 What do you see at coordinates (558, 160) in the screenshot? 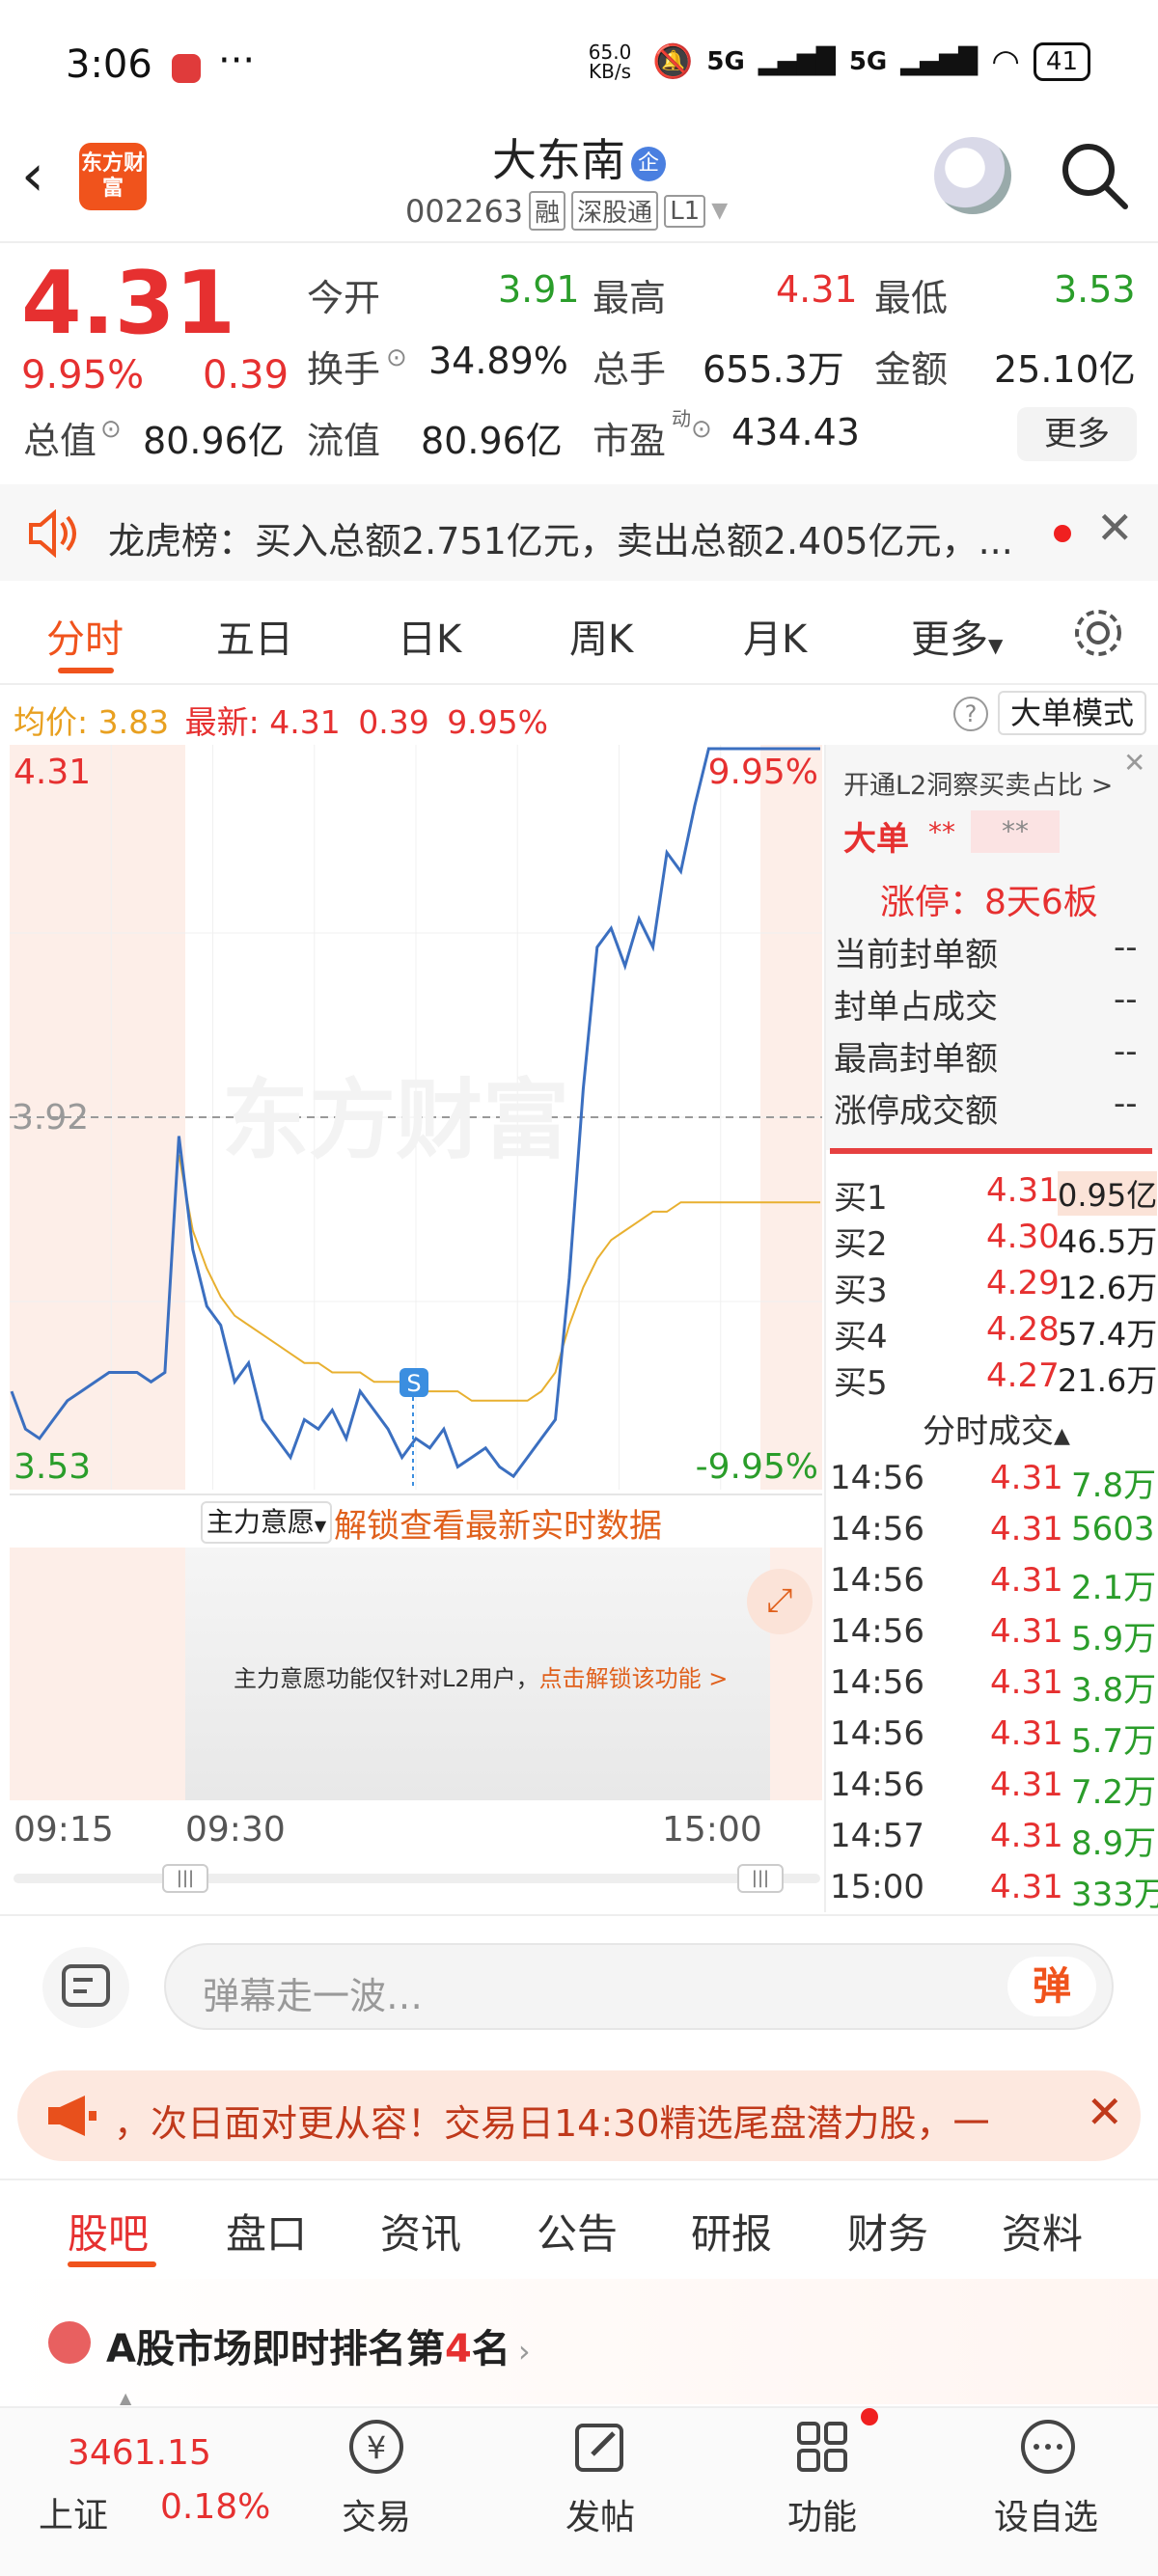
I see `stock-name-text: 大东南` at bounding box center [558, 160].